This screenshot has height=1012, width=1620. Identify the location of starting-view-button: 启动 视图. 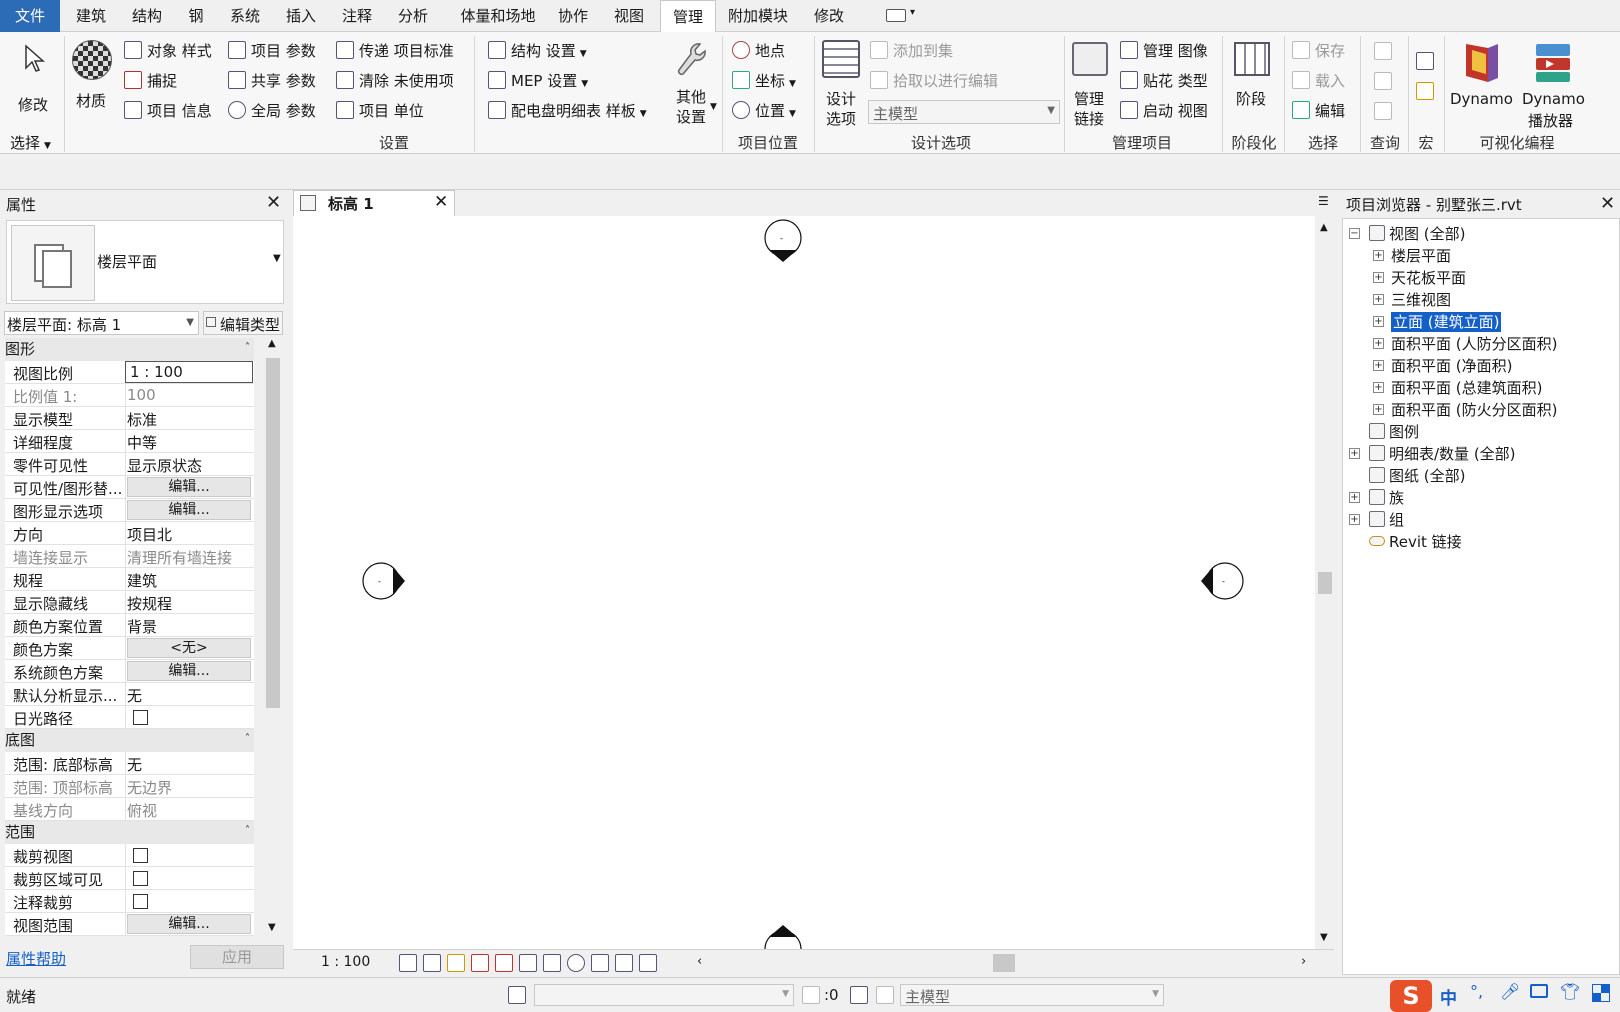
(1164, 110).